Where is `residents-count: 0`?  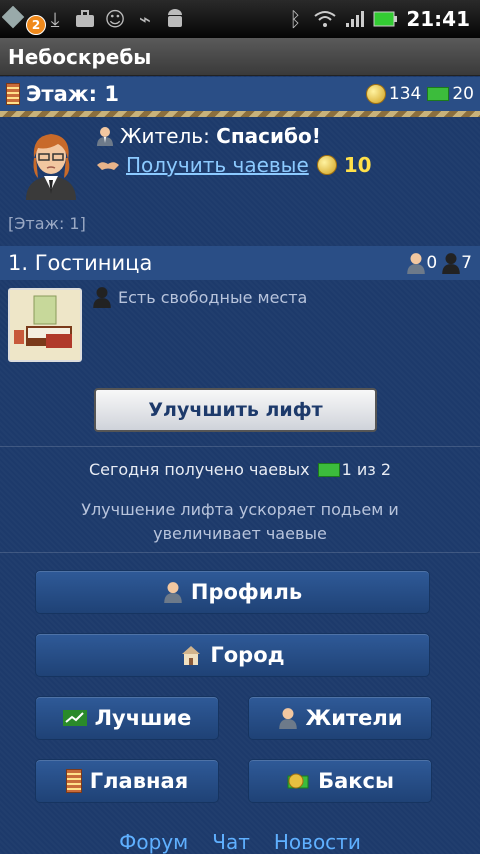 residents-count: 0 is located at coordinates (432, 263).